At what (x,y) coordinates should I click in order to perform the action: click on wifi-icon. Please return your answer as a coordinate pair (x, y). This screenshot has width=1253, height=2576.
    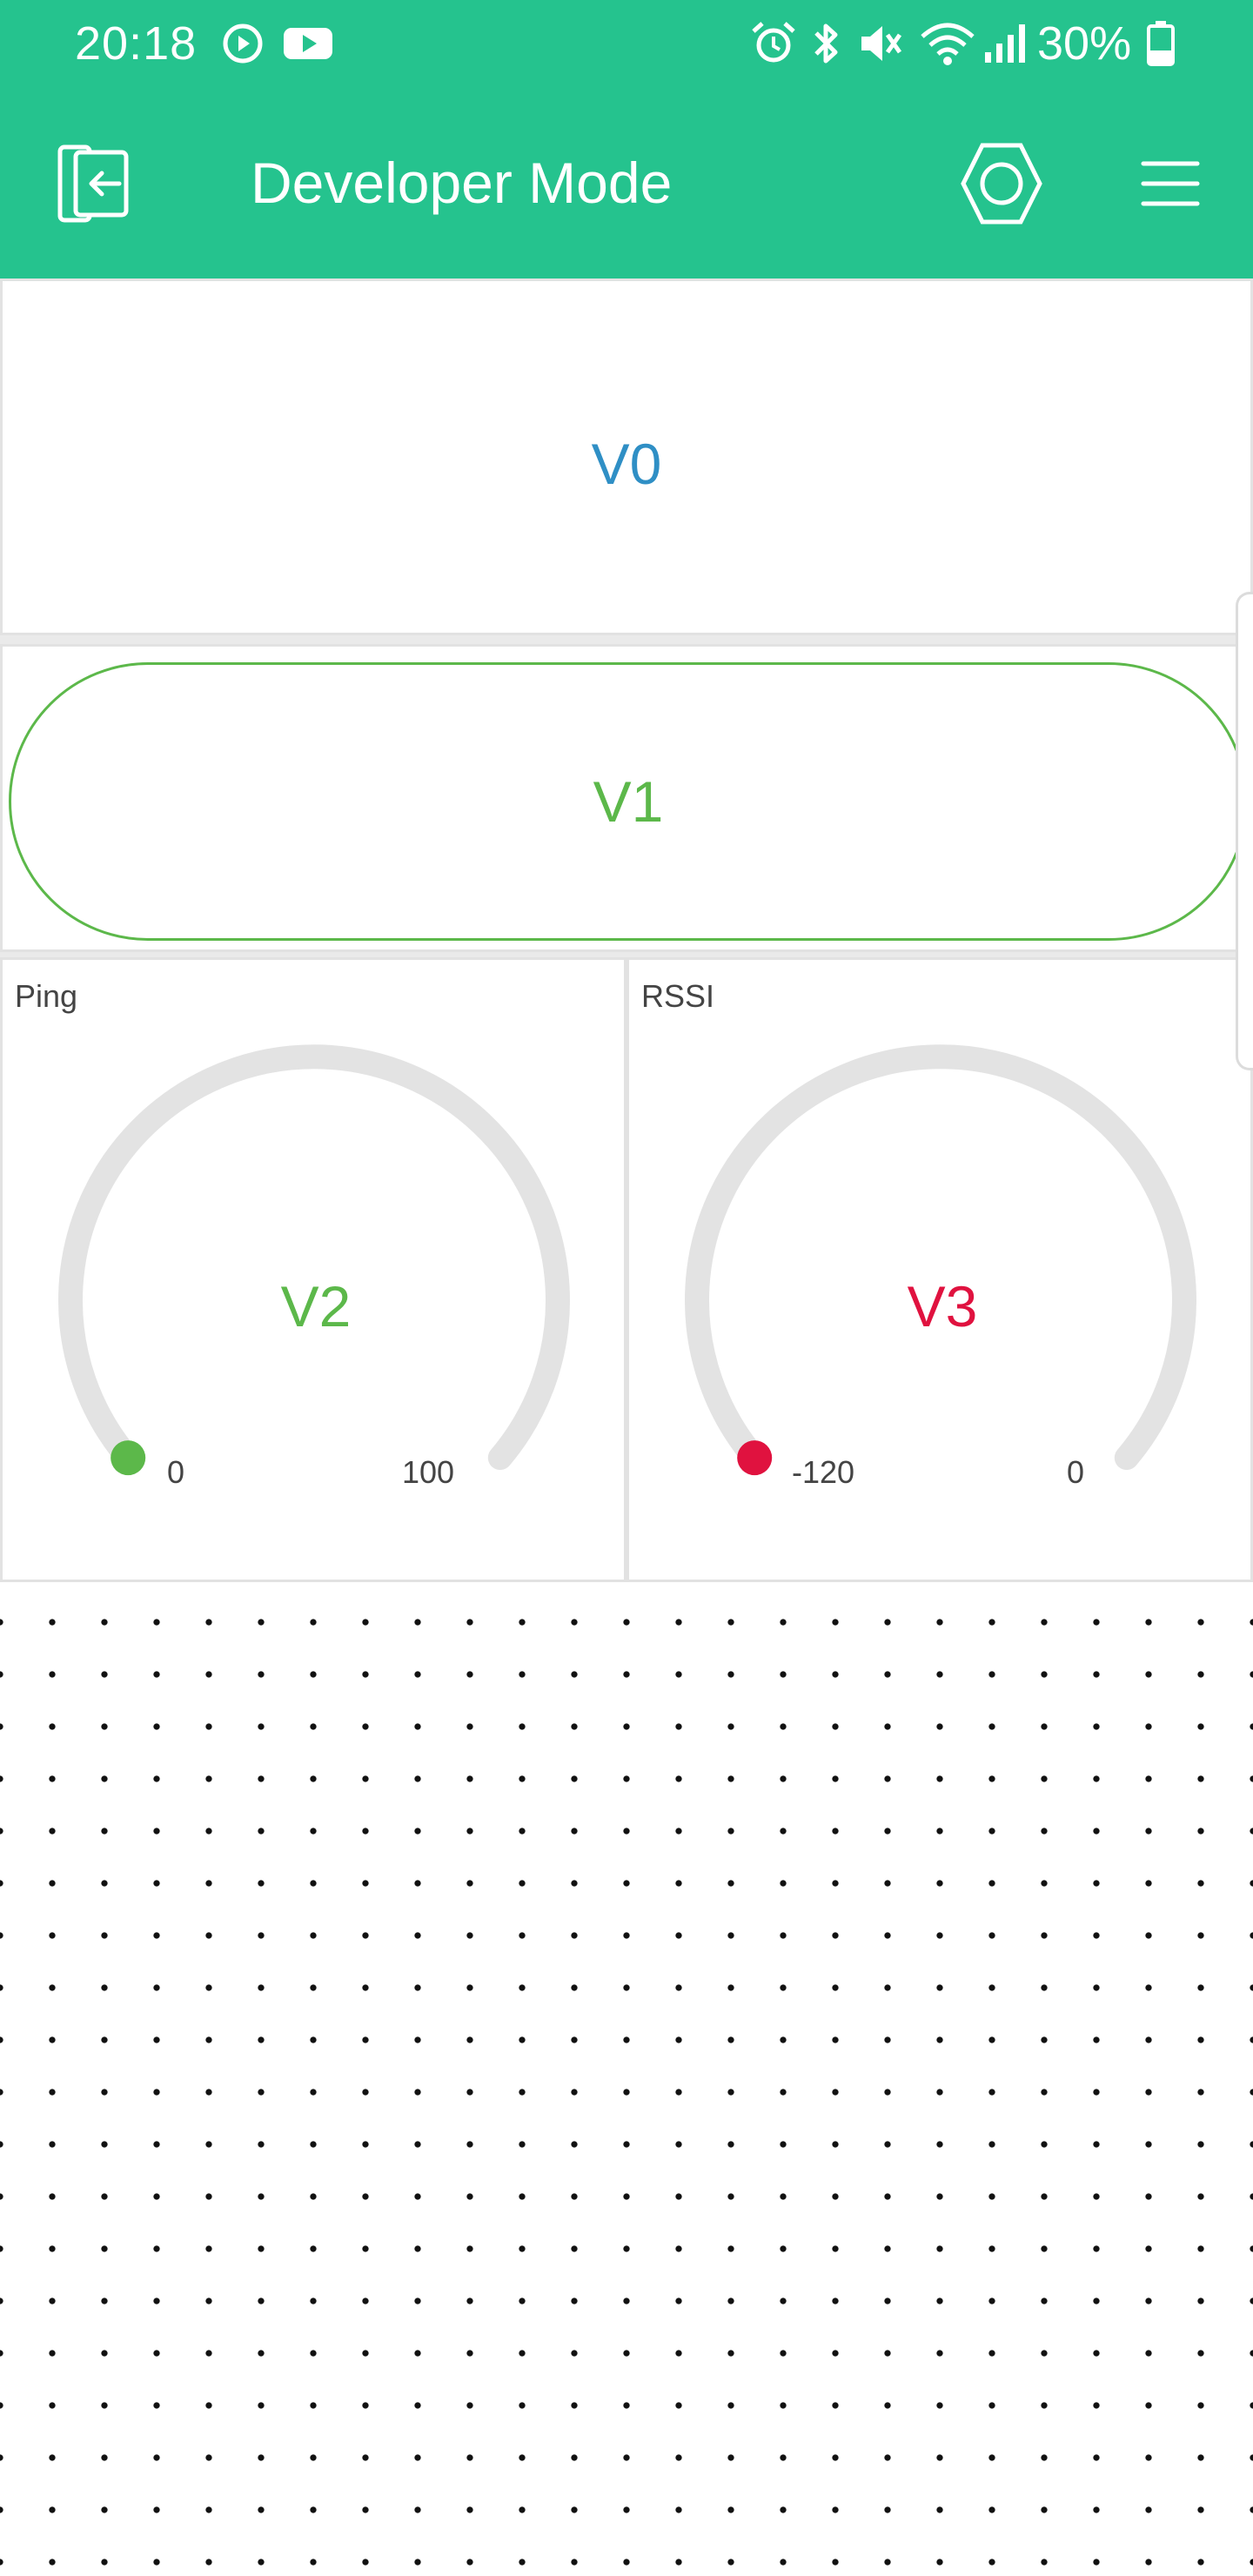
    Looking at the image, I should click on (948, 44).